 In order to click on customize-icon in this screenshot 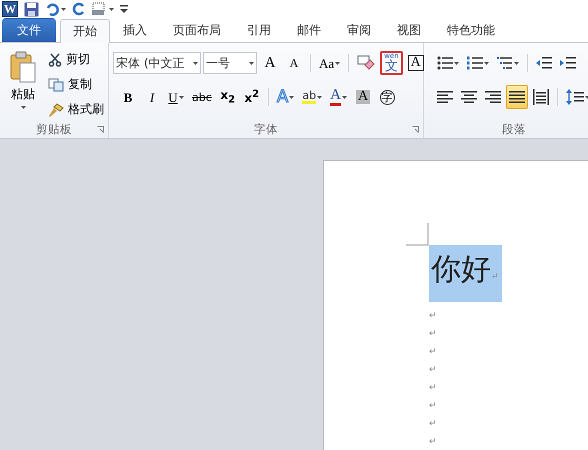, I will do `click(124, 9)`.